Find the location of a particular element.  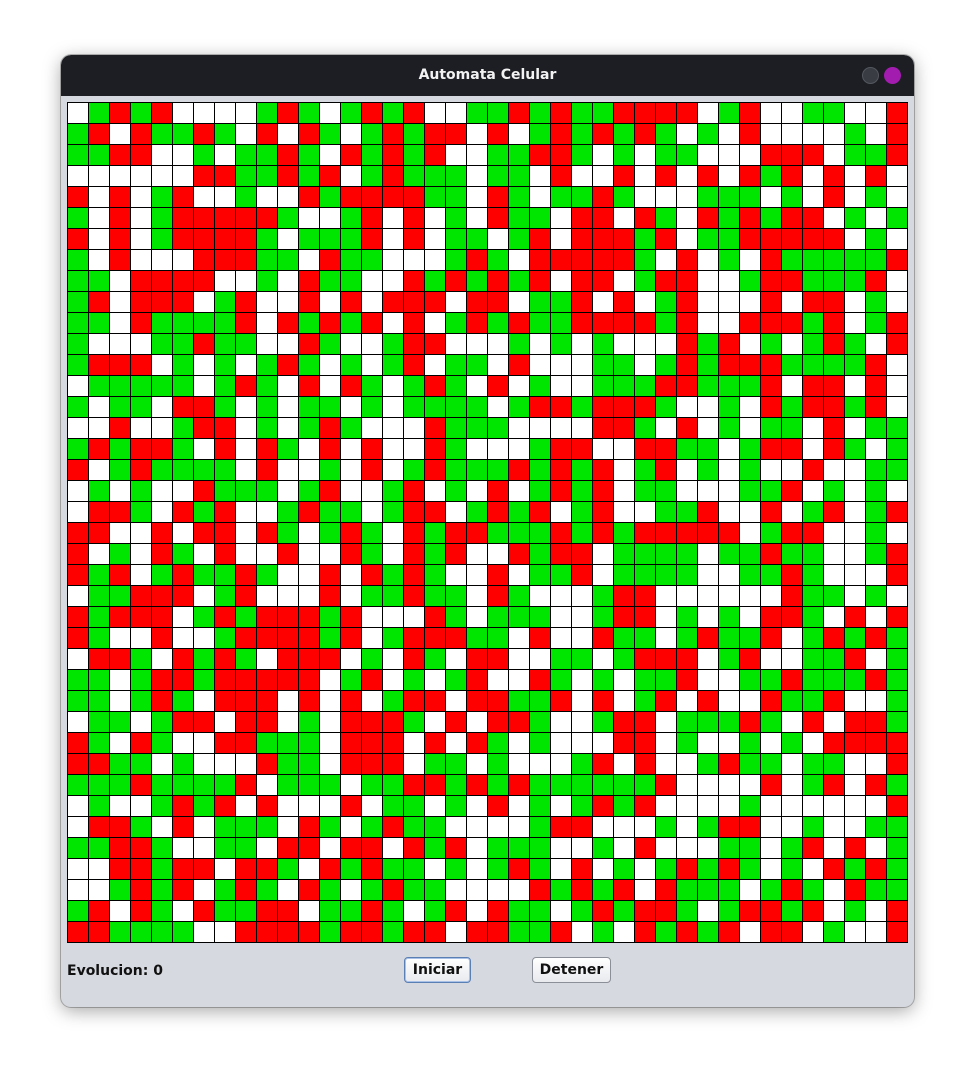

close-button is located at coordinates (892, 75).